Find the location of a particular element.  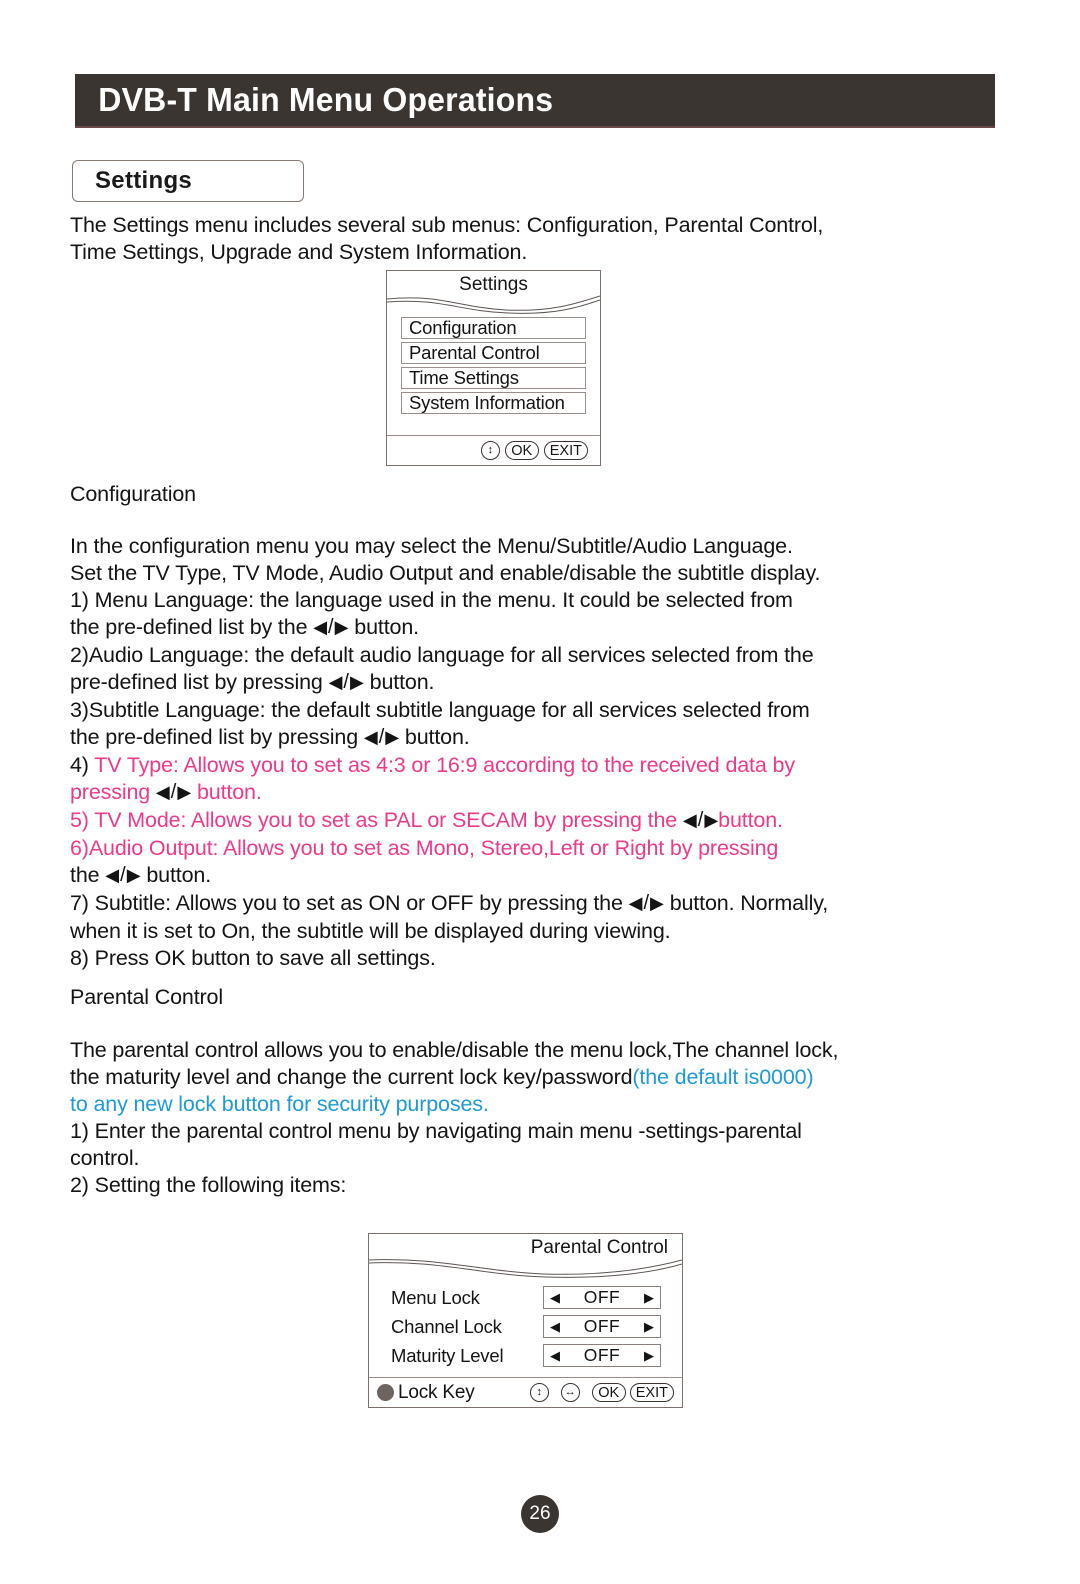

row-label: Maturity Level is located at coordinates (447, 1355).